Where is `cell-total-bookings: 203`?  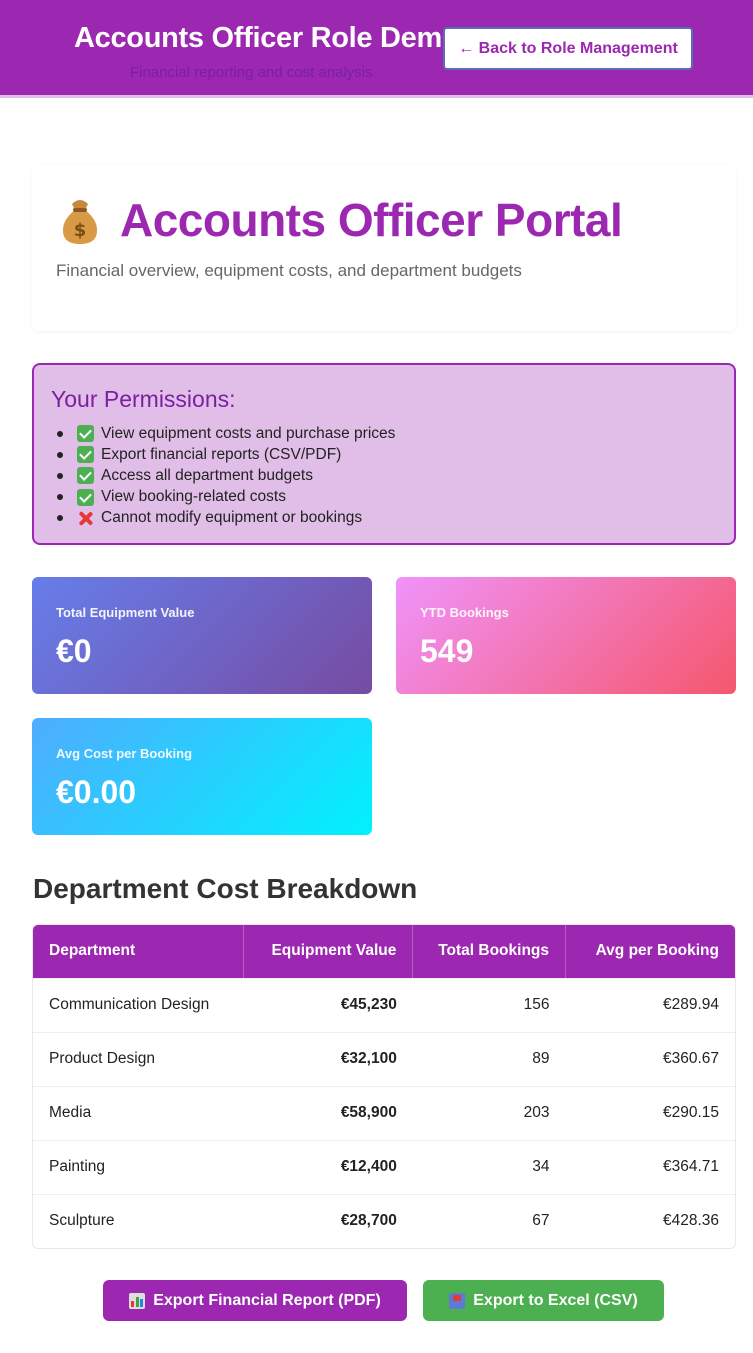
cell-total-bookings: 203 is located at coordinates (536, 1112).